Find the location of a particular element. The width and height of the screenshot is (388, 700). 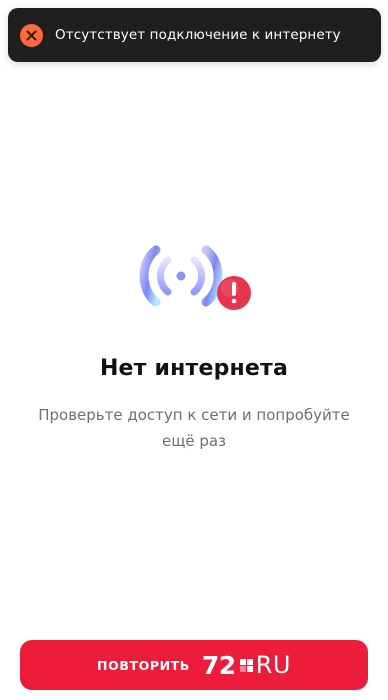

no-connection-toast: Отсутствует подключение к интернету is located at coordinates (194, 35).